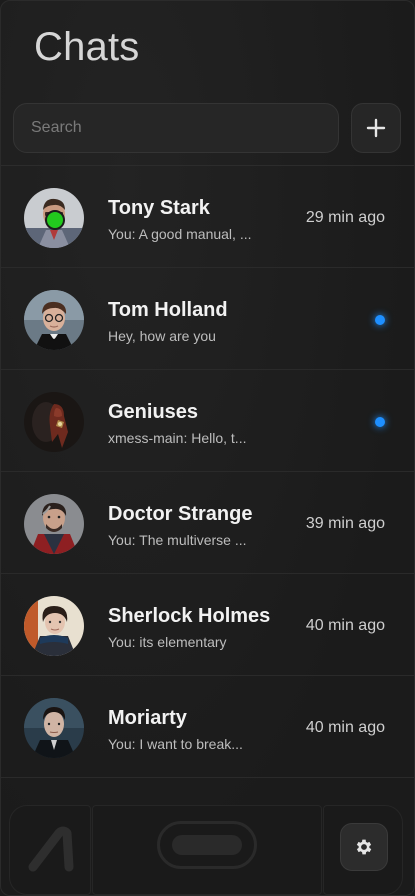 The width and height of the screenshot is (415, 896). Describe the element at coordinates (345, 523) in the screenshot. I see `chat-time: 39 min ago` at that location.